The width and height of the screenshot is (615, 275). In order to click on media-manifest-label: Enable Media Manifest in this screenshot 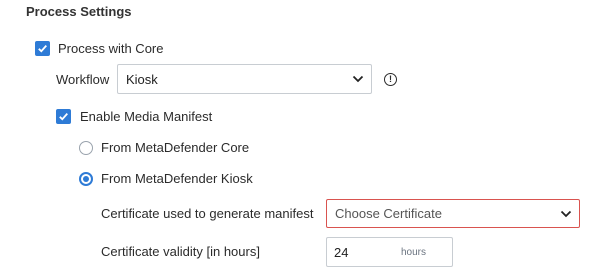, I will do `click(146, 116)`.